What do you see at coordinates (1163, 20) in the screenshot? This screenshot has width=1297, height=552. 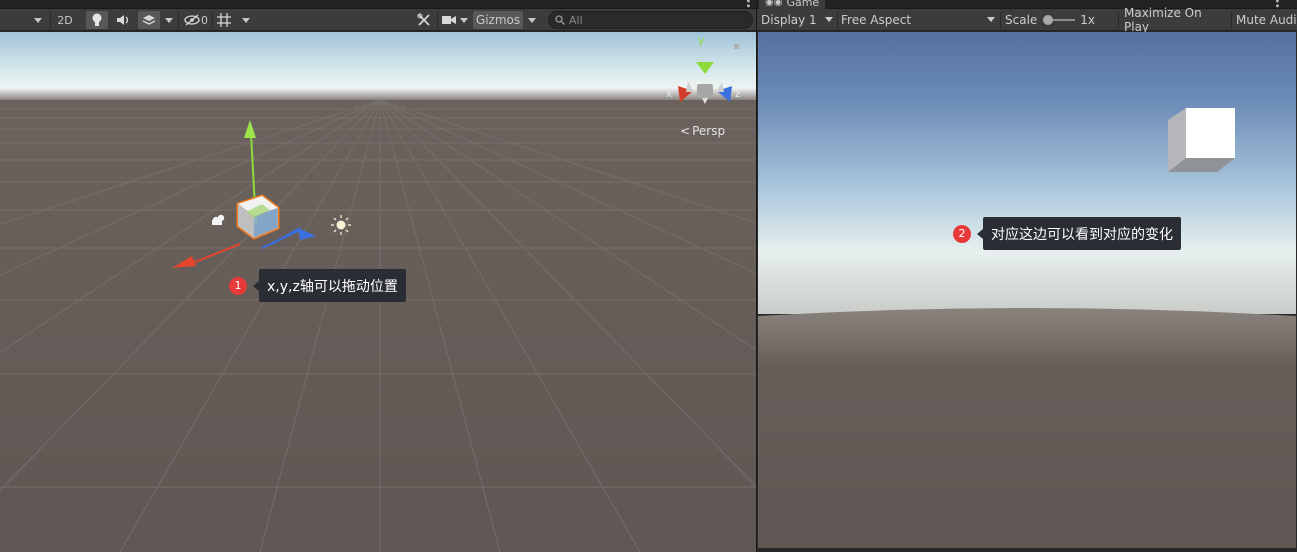 I see `maximize-label: Maximize On Play` at bounding box center [1163, 20].